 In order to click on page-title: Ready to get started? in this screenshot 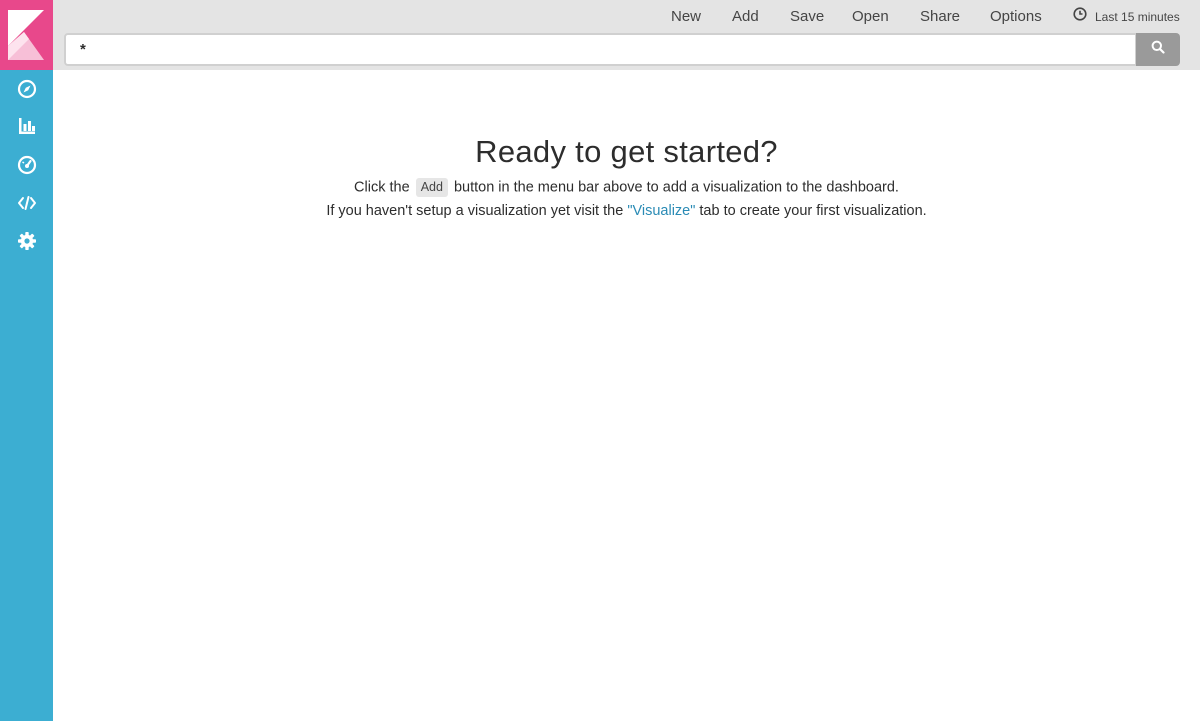, I will do `click(626, 151)`.